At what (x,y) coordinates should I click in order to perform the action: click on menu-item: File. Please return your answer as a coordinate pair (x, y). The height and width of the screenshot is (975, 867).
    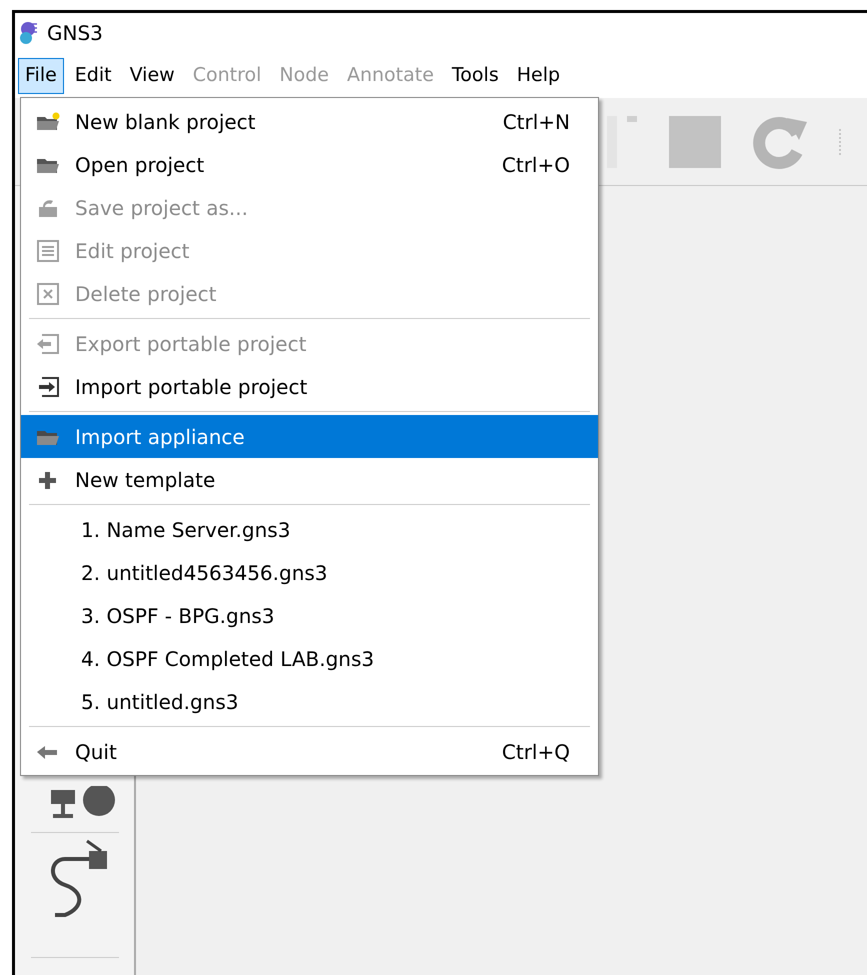
    Looking at the image, I should click on (41, 76).